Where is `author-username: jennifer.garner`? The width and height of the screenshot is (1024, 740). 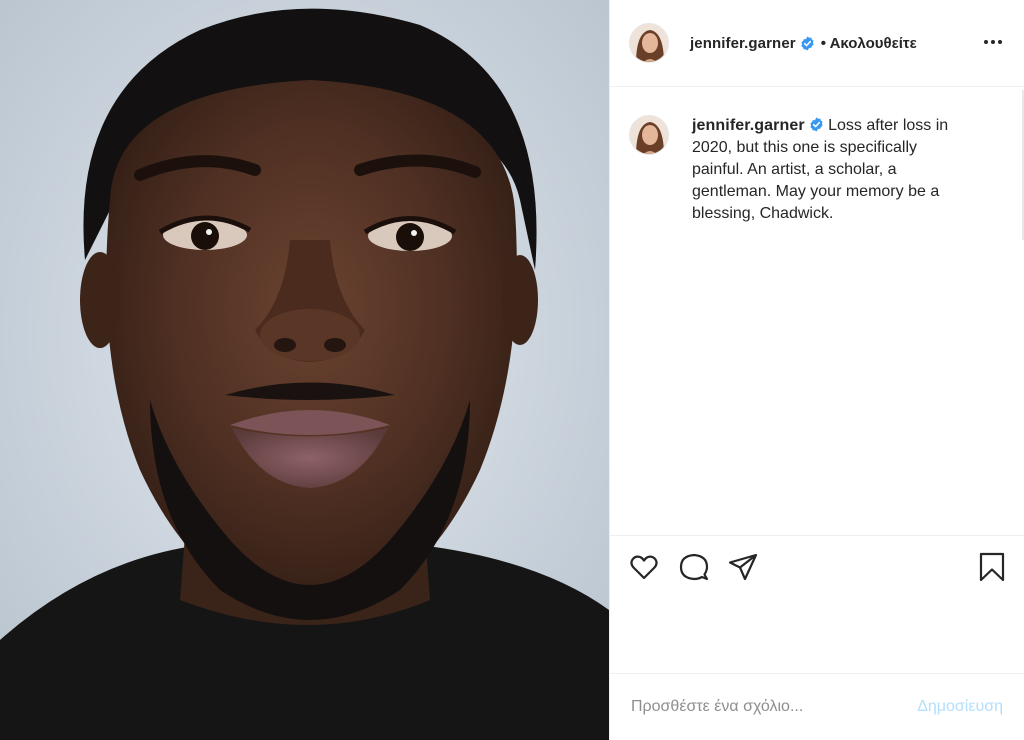
author-username: jennifer.garner is located at coordinates (743, 43).